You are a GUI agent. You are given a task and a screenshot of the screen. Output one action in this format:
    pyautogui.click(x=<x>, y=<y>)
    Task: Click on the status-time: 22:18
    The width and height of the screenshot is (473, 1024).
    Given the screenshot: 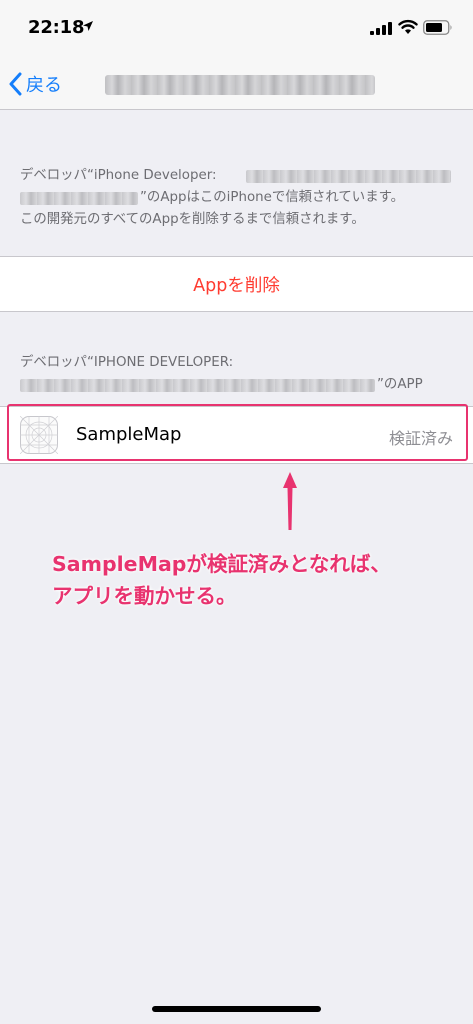 What is the action you would take?
    pyautogui.click(x=56, y=27)
    